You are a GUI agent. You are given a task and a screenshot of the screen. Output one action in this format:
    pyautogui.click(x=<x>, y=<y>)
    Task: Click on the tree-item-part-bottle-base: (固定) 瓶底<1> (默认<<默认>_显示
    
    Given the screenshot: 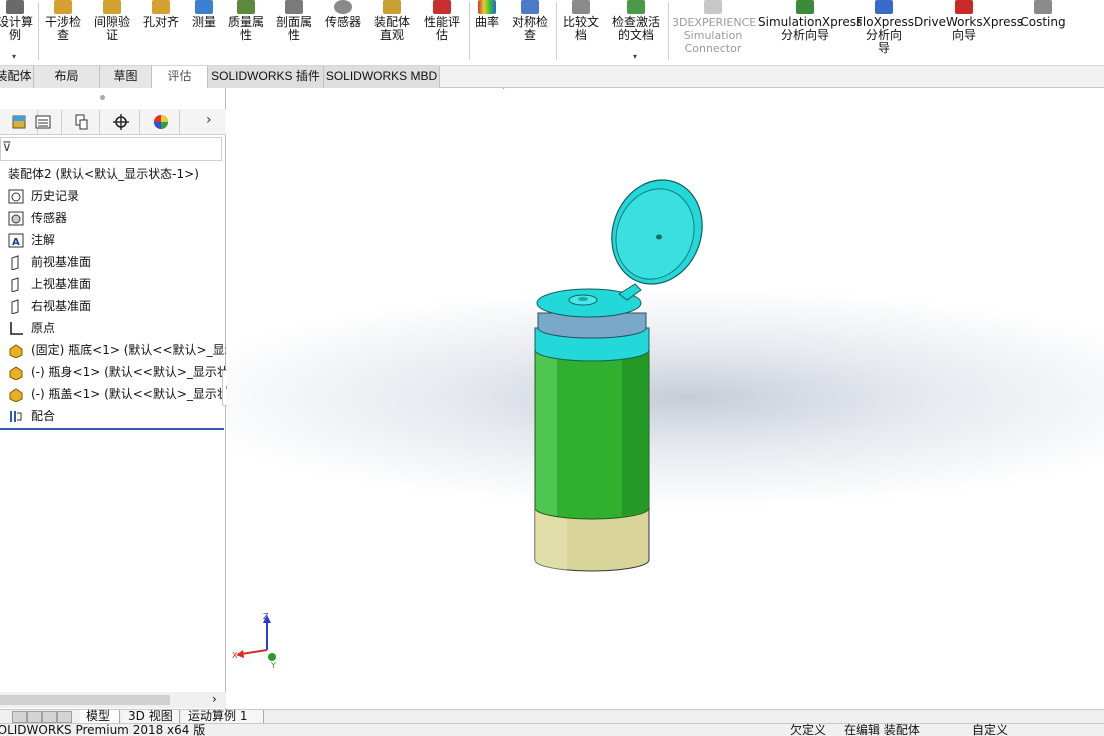 What is the action you would take?
    pyautogui.click(x=113, y=350)
    